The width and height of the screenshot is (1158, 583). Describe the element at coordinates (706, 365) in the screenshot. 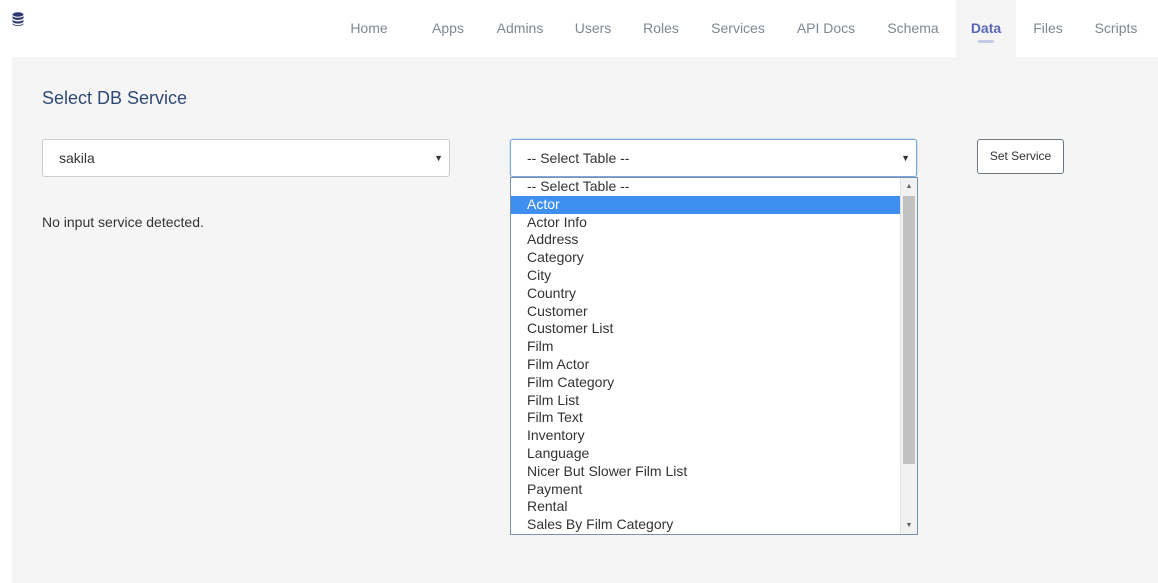

I see `table-option: Film Actor` at that location.